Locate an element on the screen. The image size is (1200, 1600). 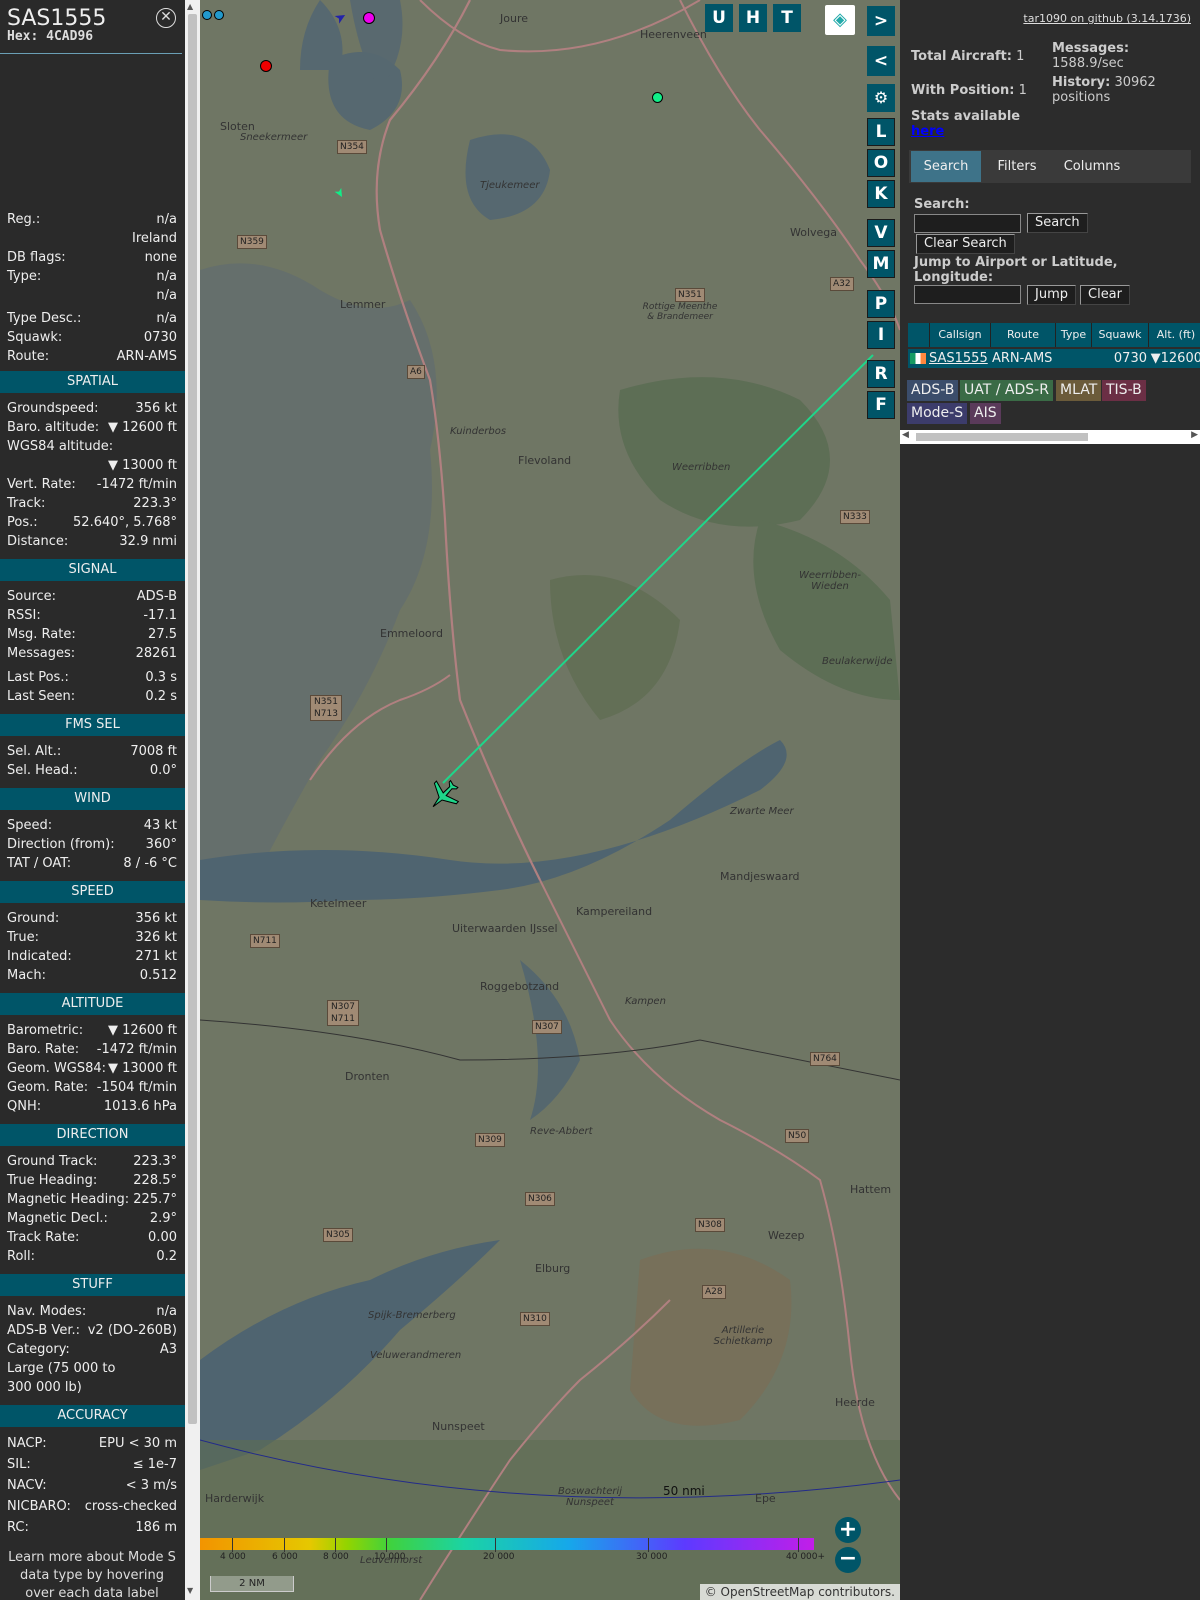
clear-search-button: Clear Search is located at coordinates (965, 244).